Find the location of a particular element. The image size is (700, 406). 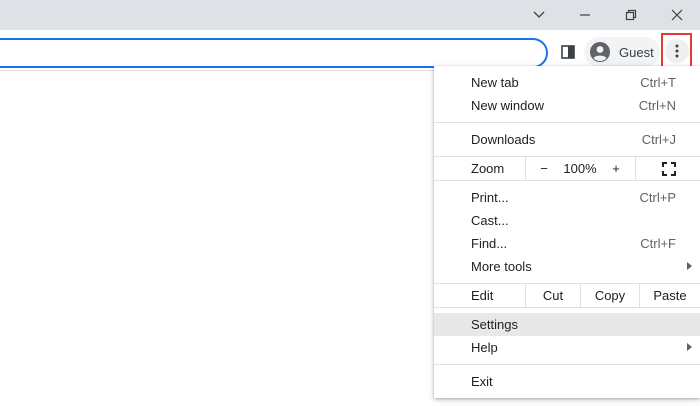

chevron-down-icon is located at coordinates (539, 14).